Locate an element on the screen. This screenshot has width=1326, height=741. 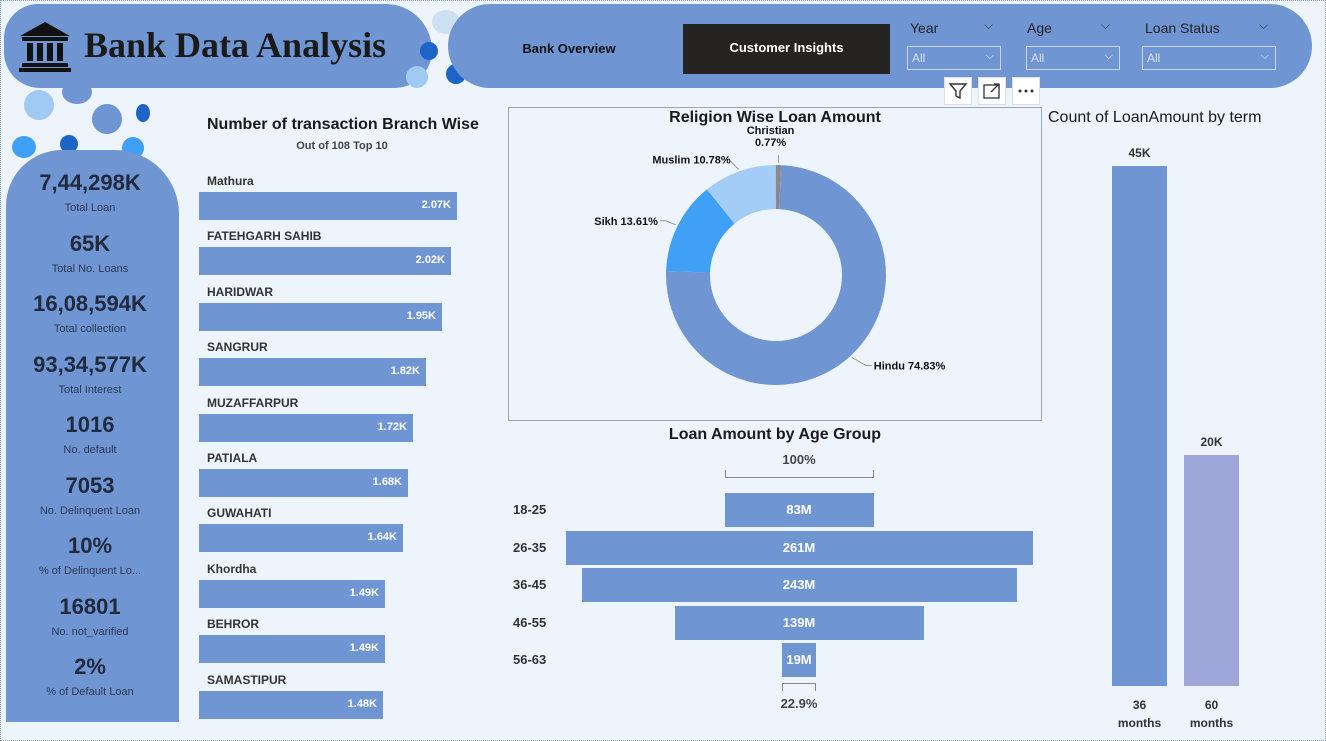
funnel-data-label: 243M is located at coordinates (799, 584).